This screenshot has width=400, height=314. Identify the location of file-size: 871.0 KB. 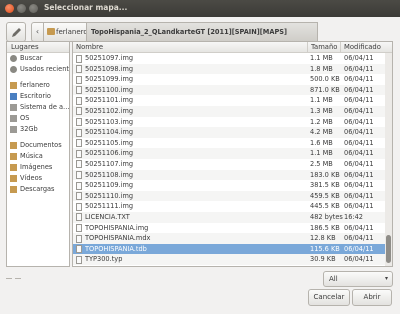
(325, 89).